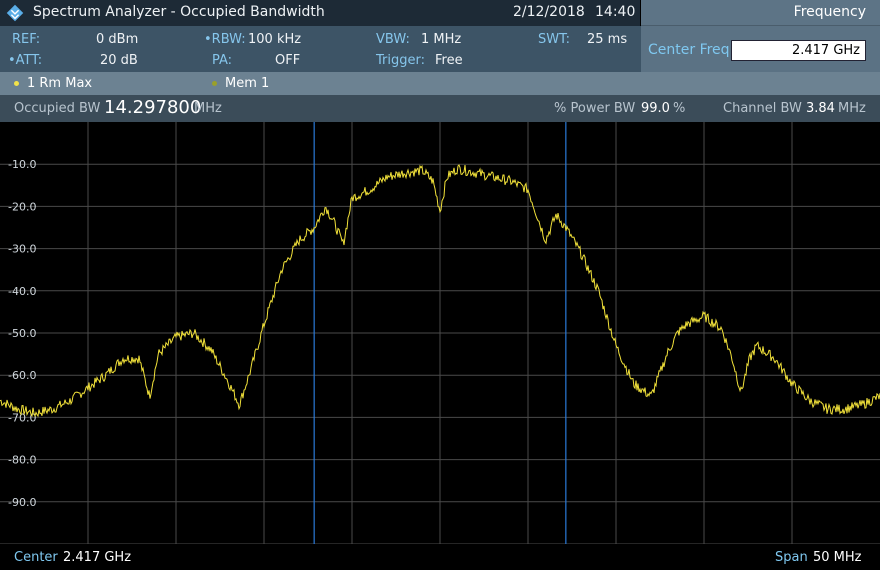 The image size is (880, 570). I want to click on power-bw-unit: %, so click(679, 108).